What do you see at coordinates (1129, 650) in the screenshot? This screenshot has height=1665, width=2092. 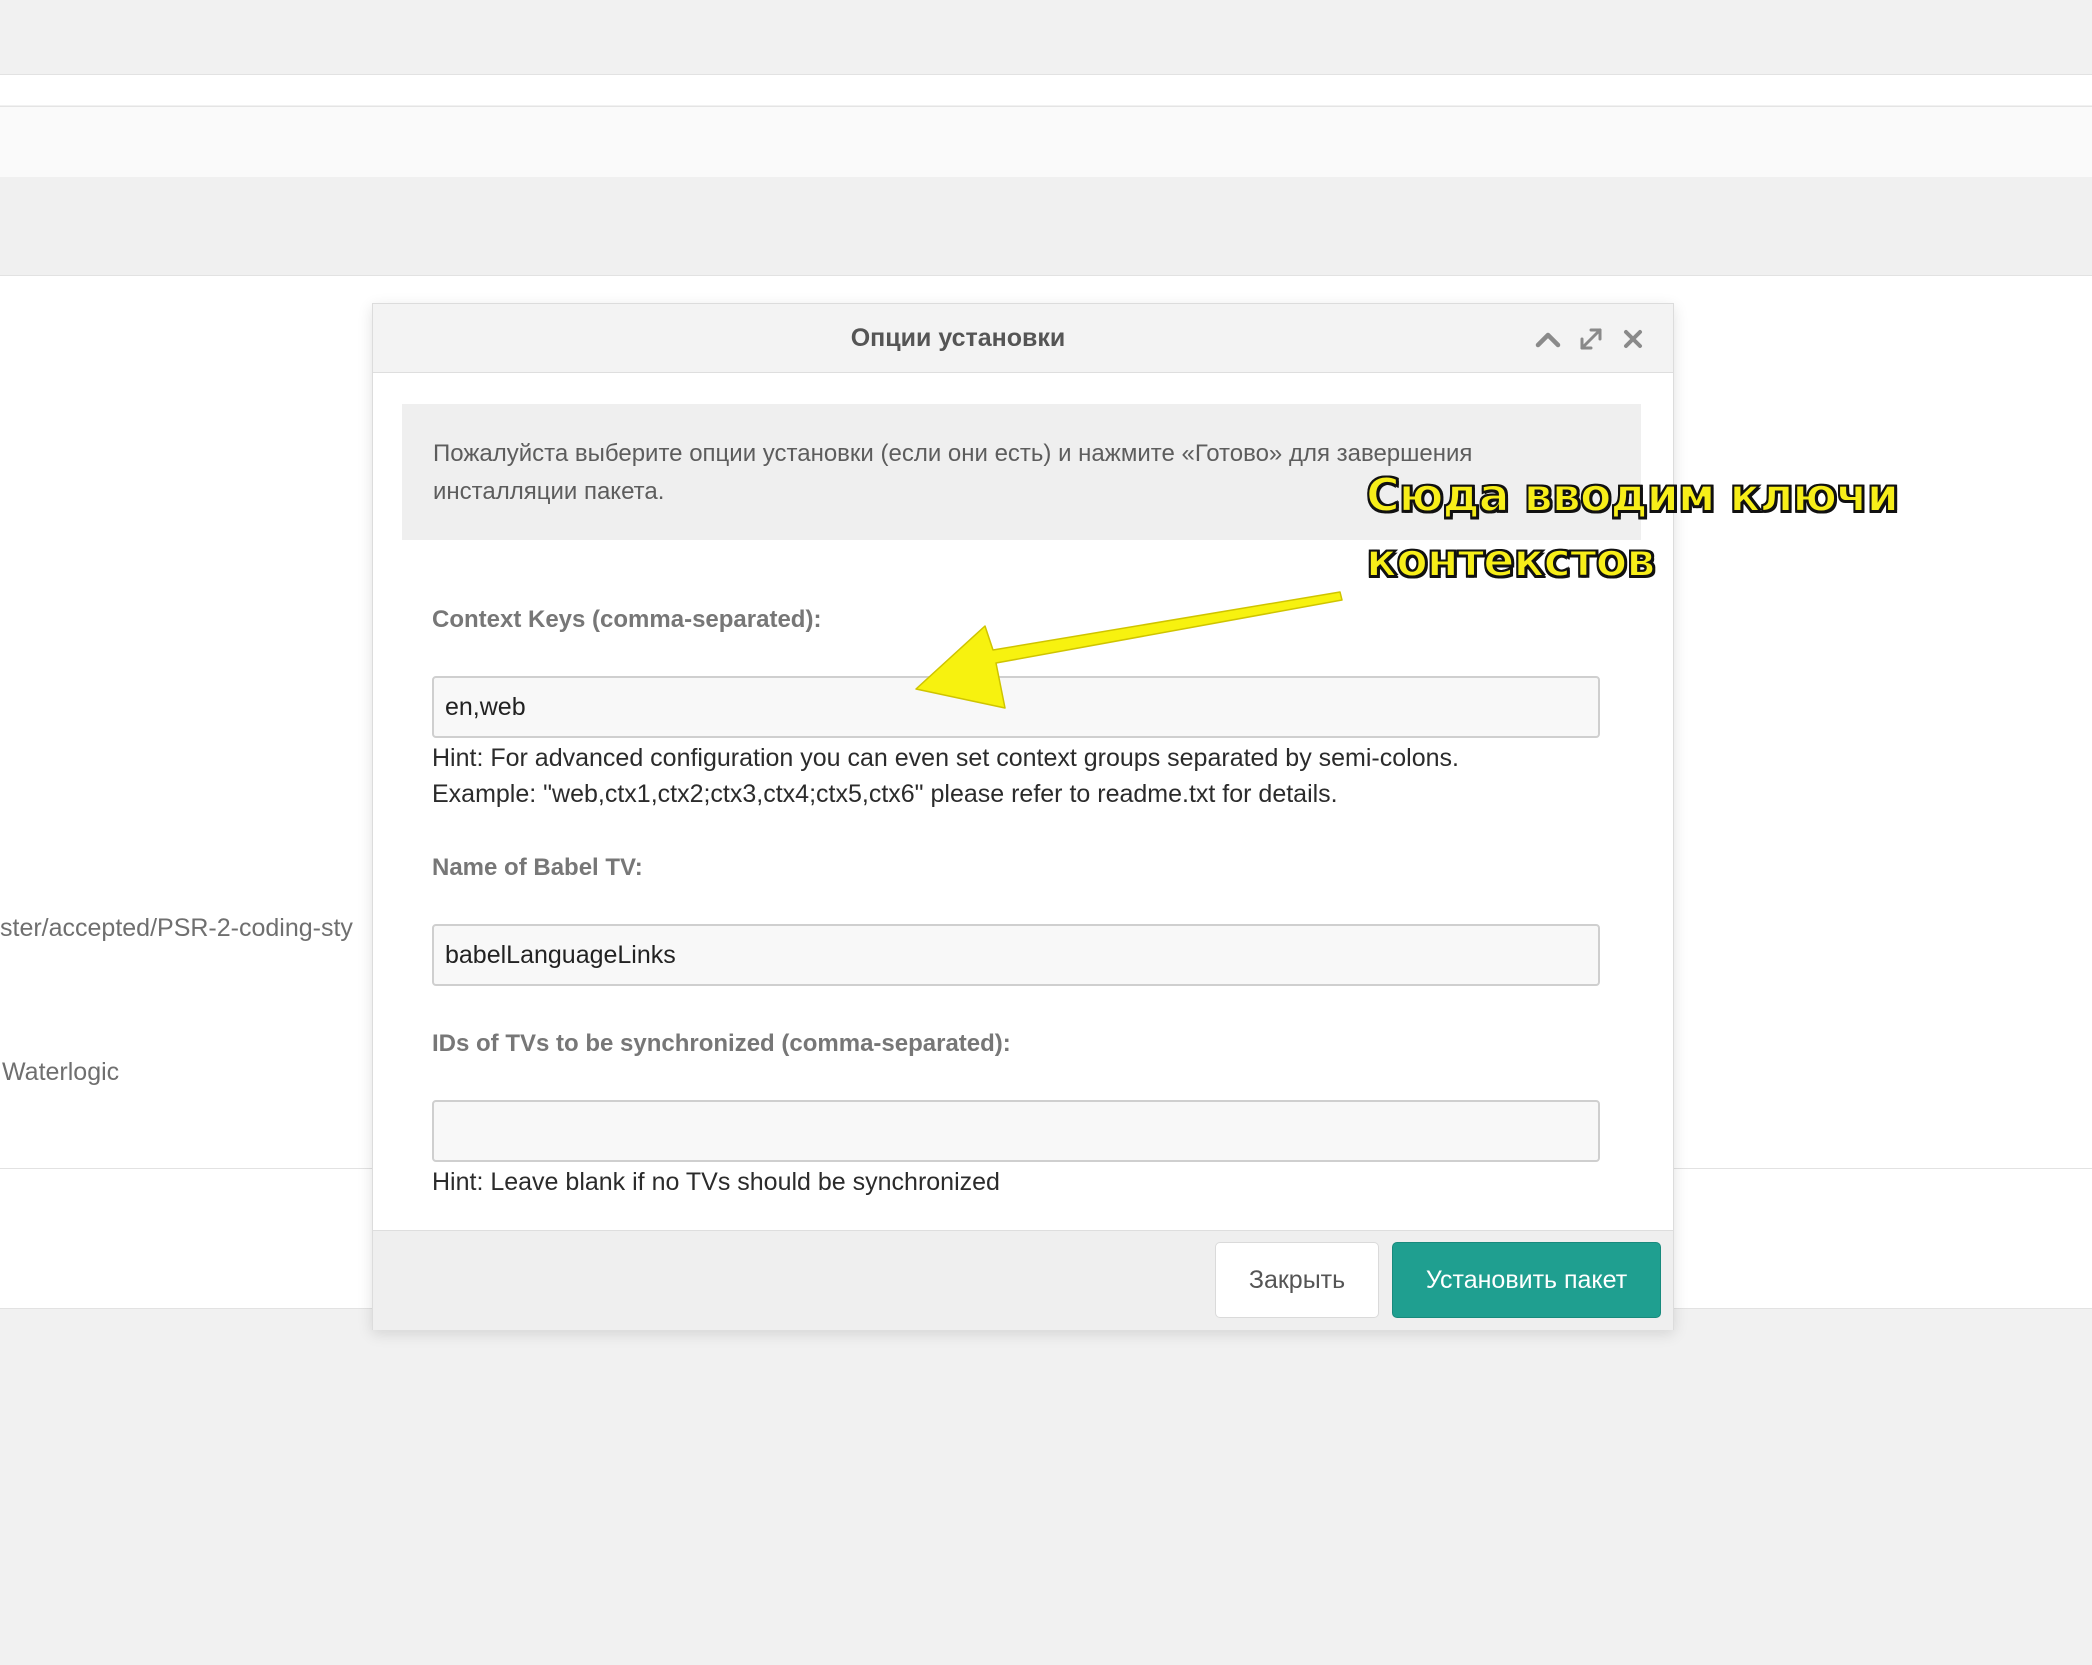 I see `annotation-arrow-icon` at bounding box center [1129, 650].